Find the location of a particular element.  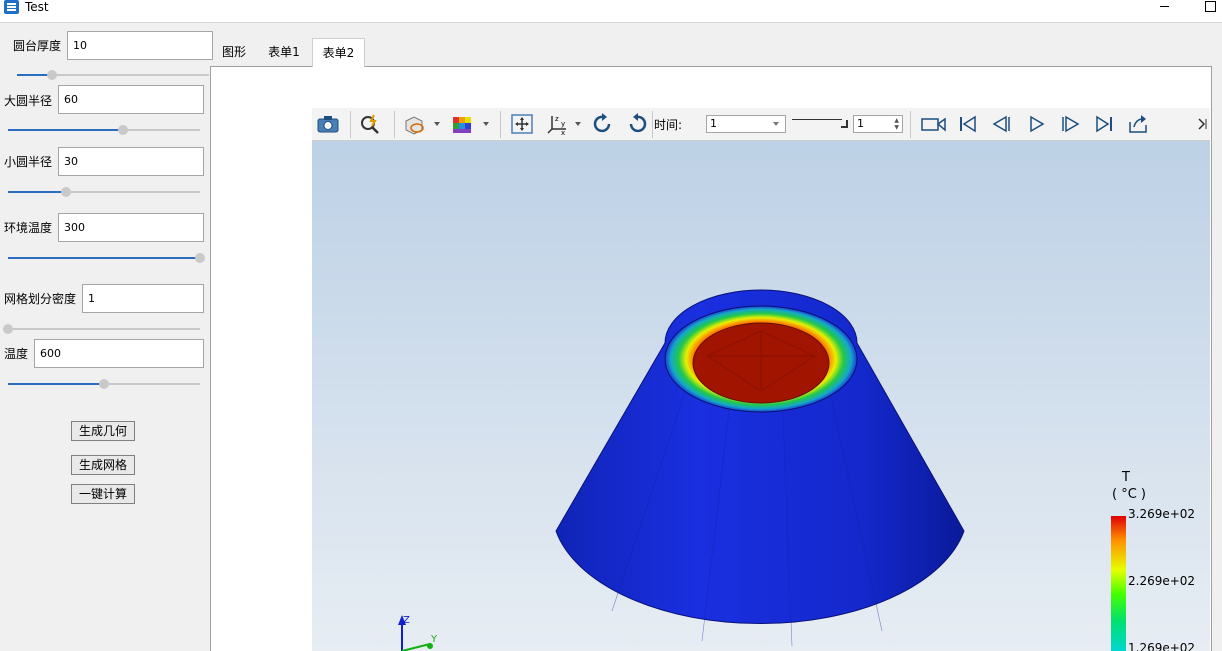

legend-tick-mid: 2.269e+02 is located at coordinates (1162, 581).